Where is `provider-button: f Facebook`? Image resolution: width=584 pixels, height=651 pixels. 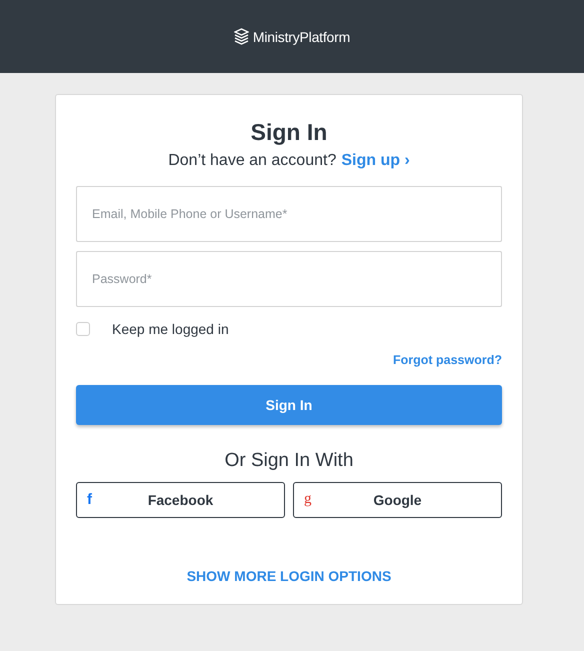
provider-button: f Facebook is located at coordinates (180, 500).